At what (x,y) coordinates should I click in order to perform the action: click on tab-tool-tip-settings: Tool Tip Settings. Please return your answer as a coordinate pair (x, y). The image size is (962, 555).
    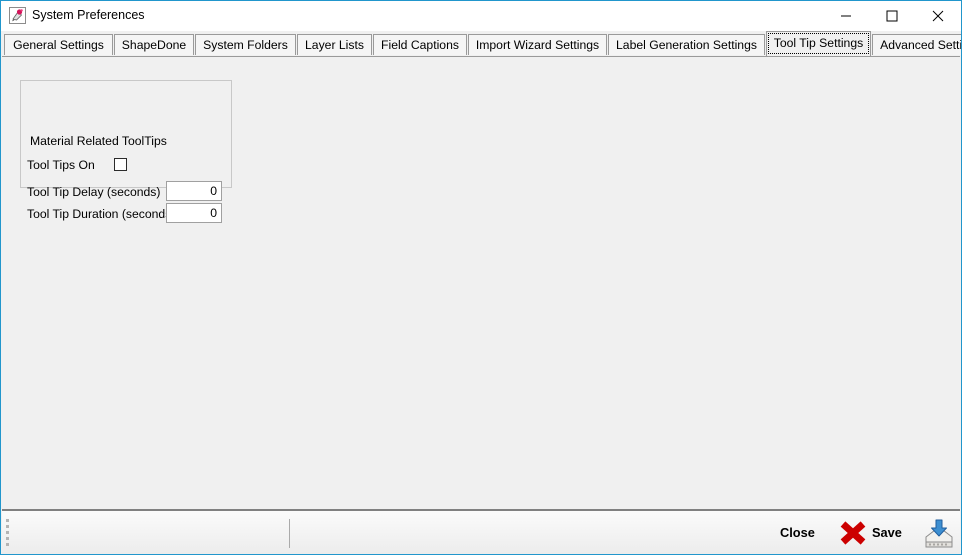
    Looking at the image, I should click on (818, 43).